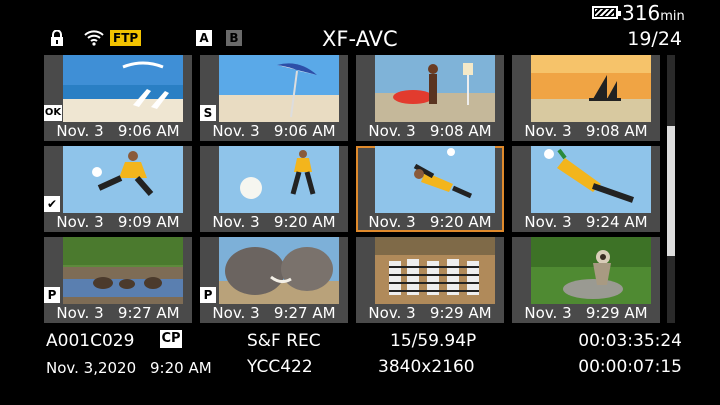 This screenshot has width=720, height=405. What do you see at coordinates (630, 341) in the screenshot?
I see `timecode: 00:03:35:24` at bounding box center [630, 341].